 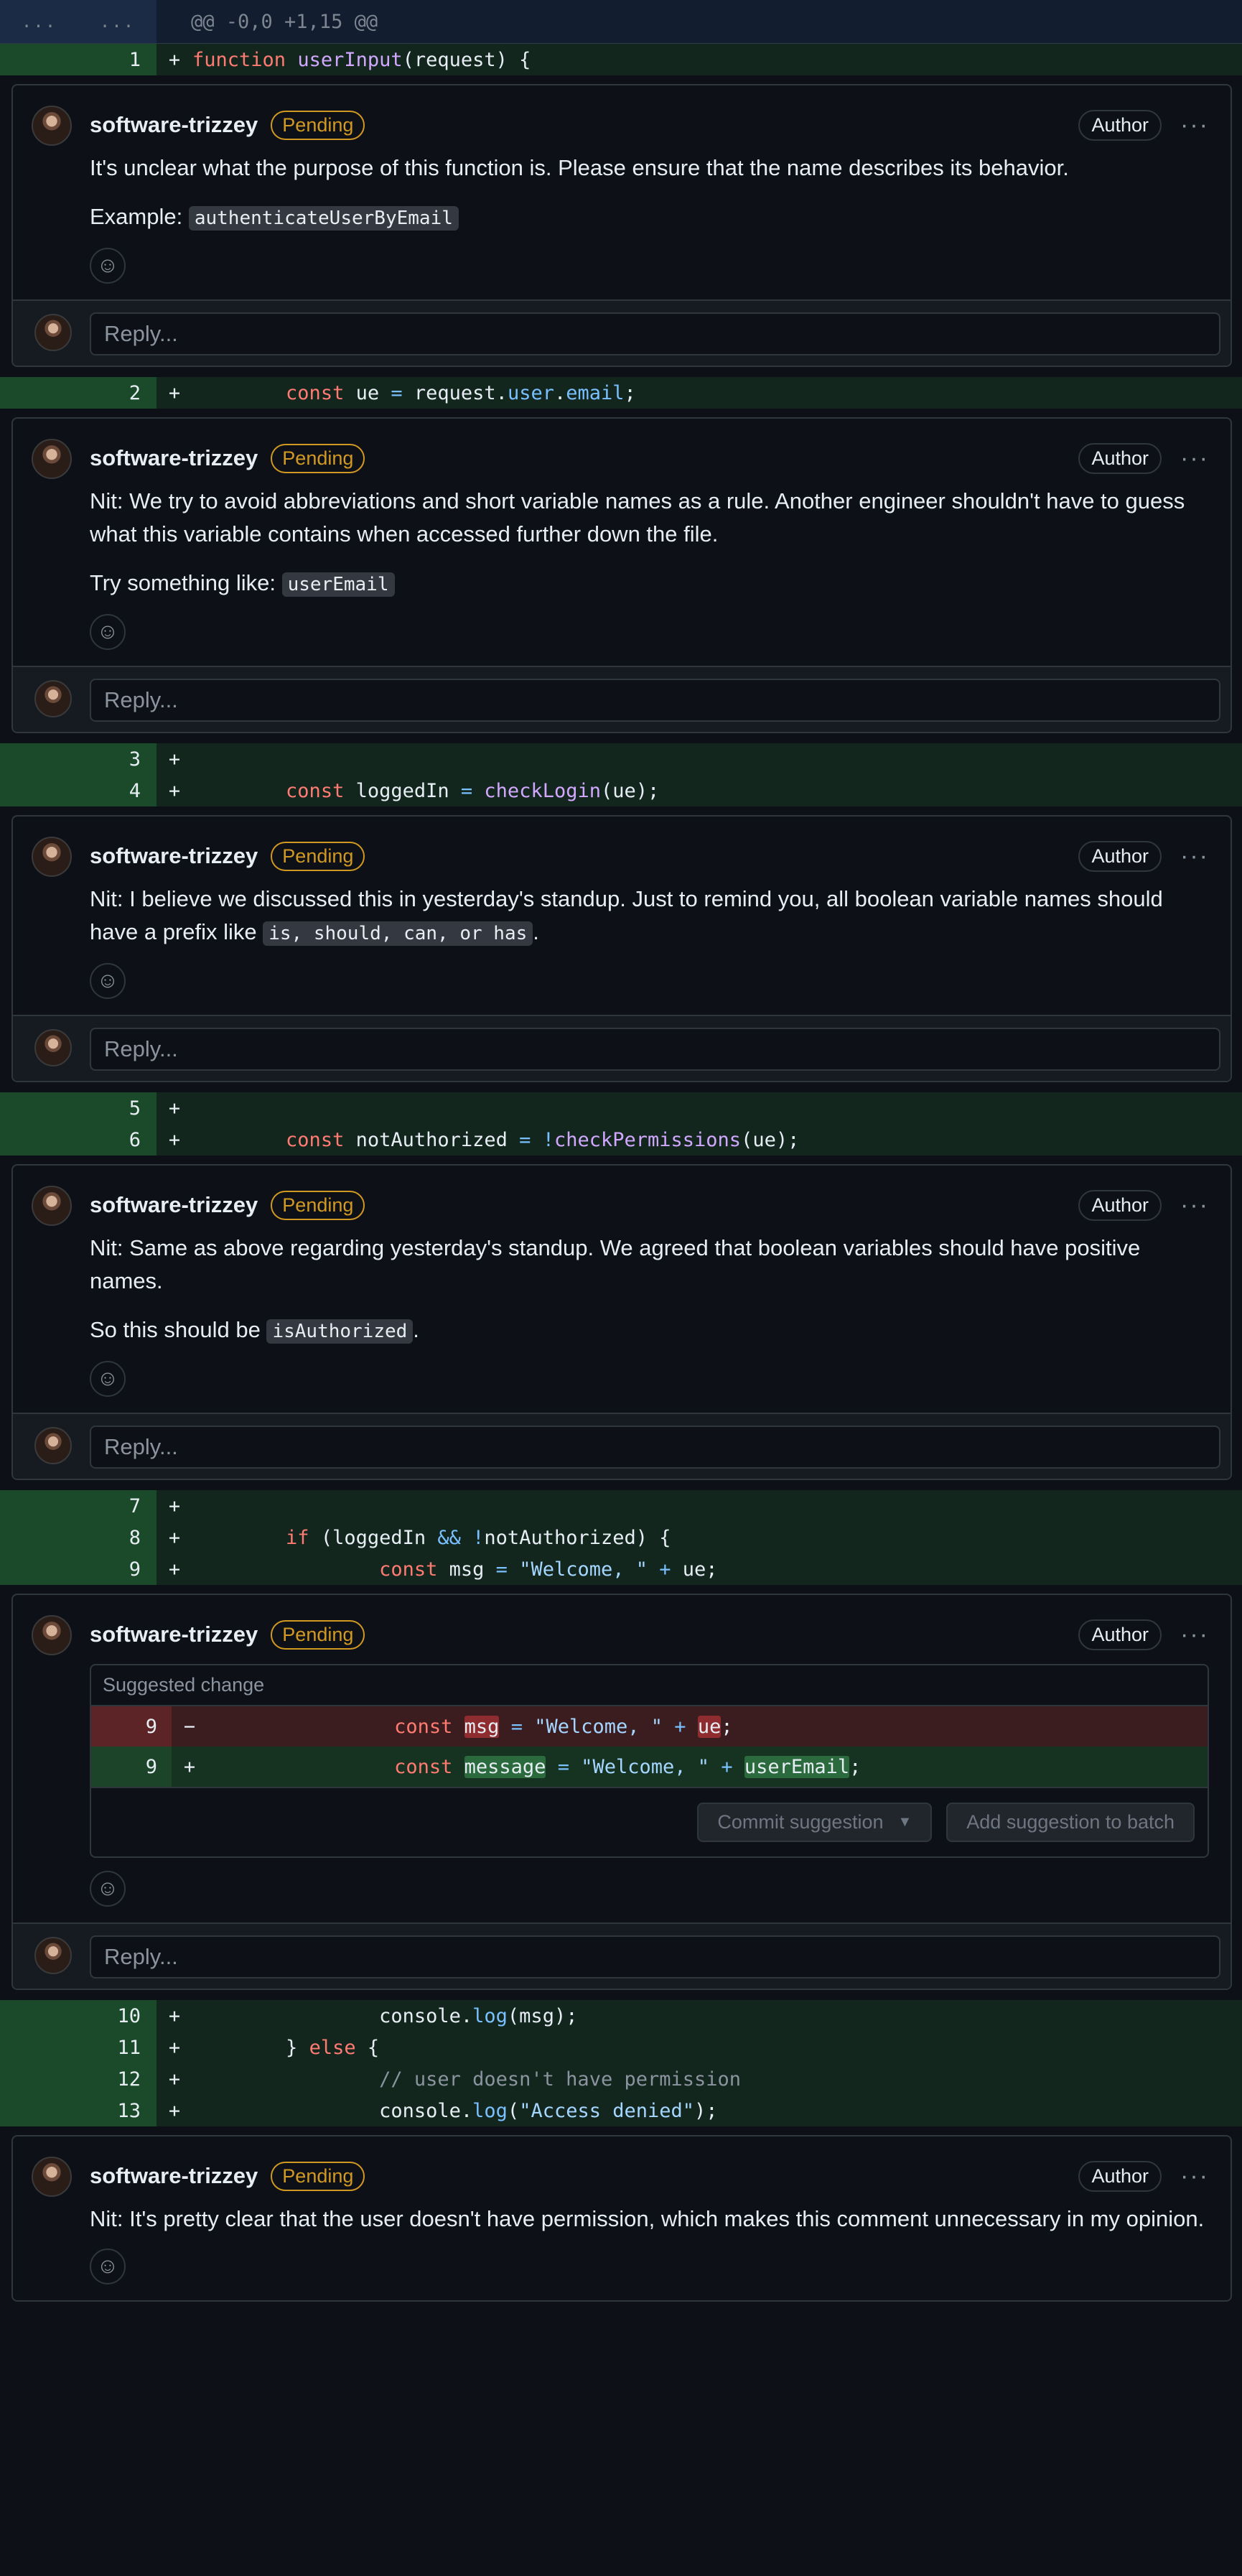 What do you see at coordinates (78, 790) in the screenshot?
I see `line-number: 4` at bounding box center [78, 790].